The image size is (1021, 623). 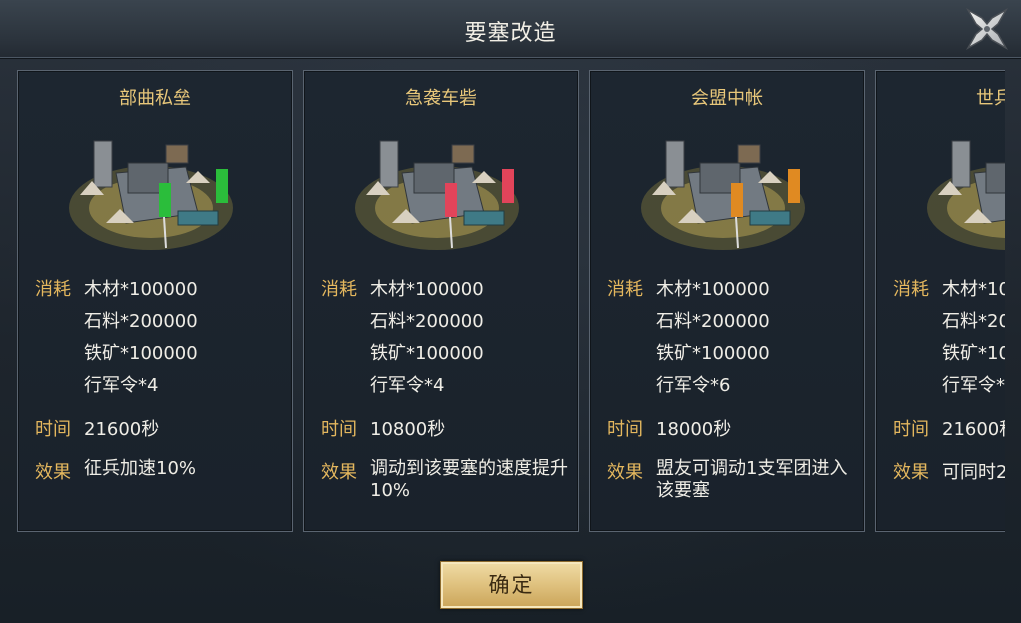 I want to click on effect-value: 盟友可调动1支军团进入该要塞, so click(x=752, y=479).